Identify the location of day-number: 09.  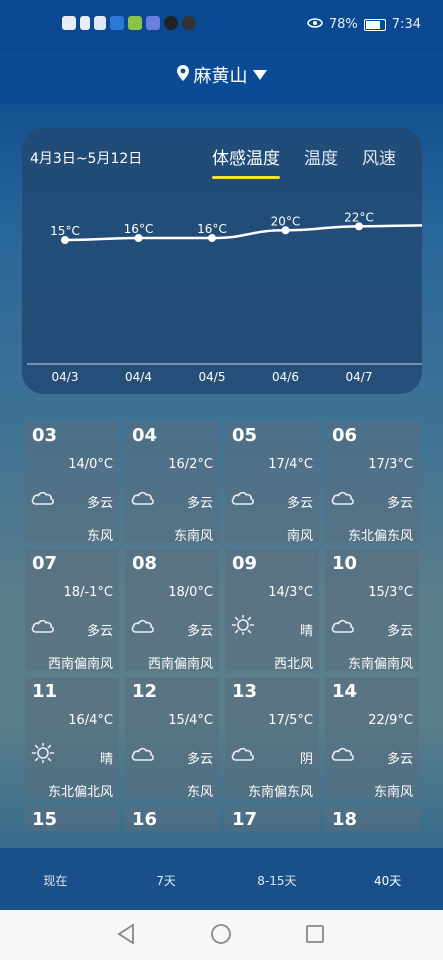
(245, 563).